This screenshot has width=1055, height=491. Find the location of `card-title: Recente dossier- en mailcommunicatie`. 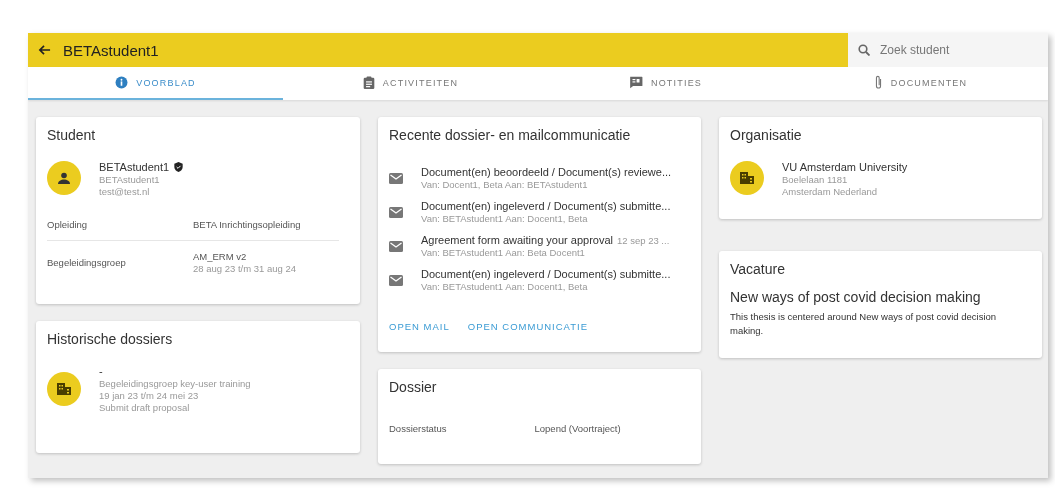

card-title: Recente dossier- en mailcommunicatie is located at coordinates (510, 135).